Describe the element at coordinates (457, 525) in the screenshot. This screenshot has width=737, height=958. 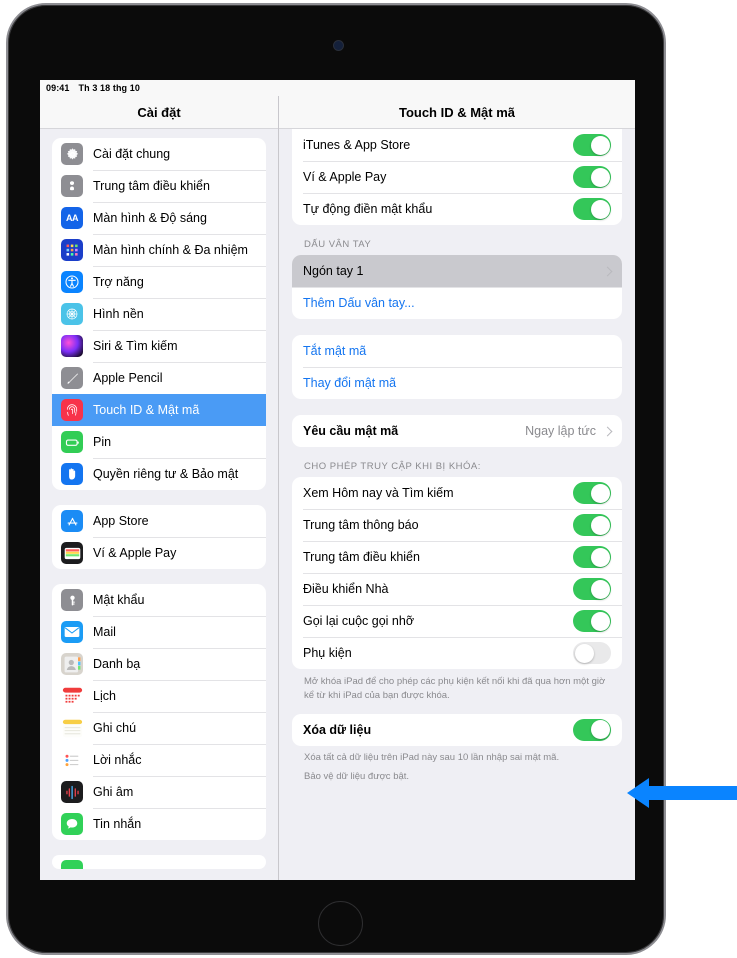
I see `locked-access-row: Trung tâm thông báo` at that location.